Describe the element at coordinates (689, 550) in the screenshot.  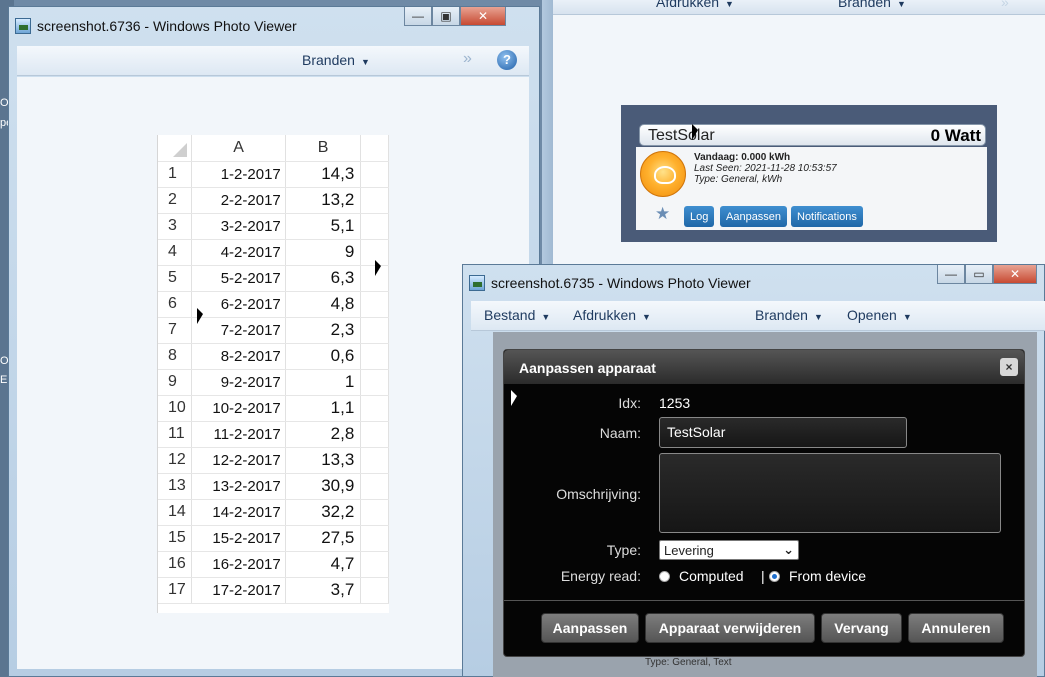
I see `type-select-value: Levering` at that location.